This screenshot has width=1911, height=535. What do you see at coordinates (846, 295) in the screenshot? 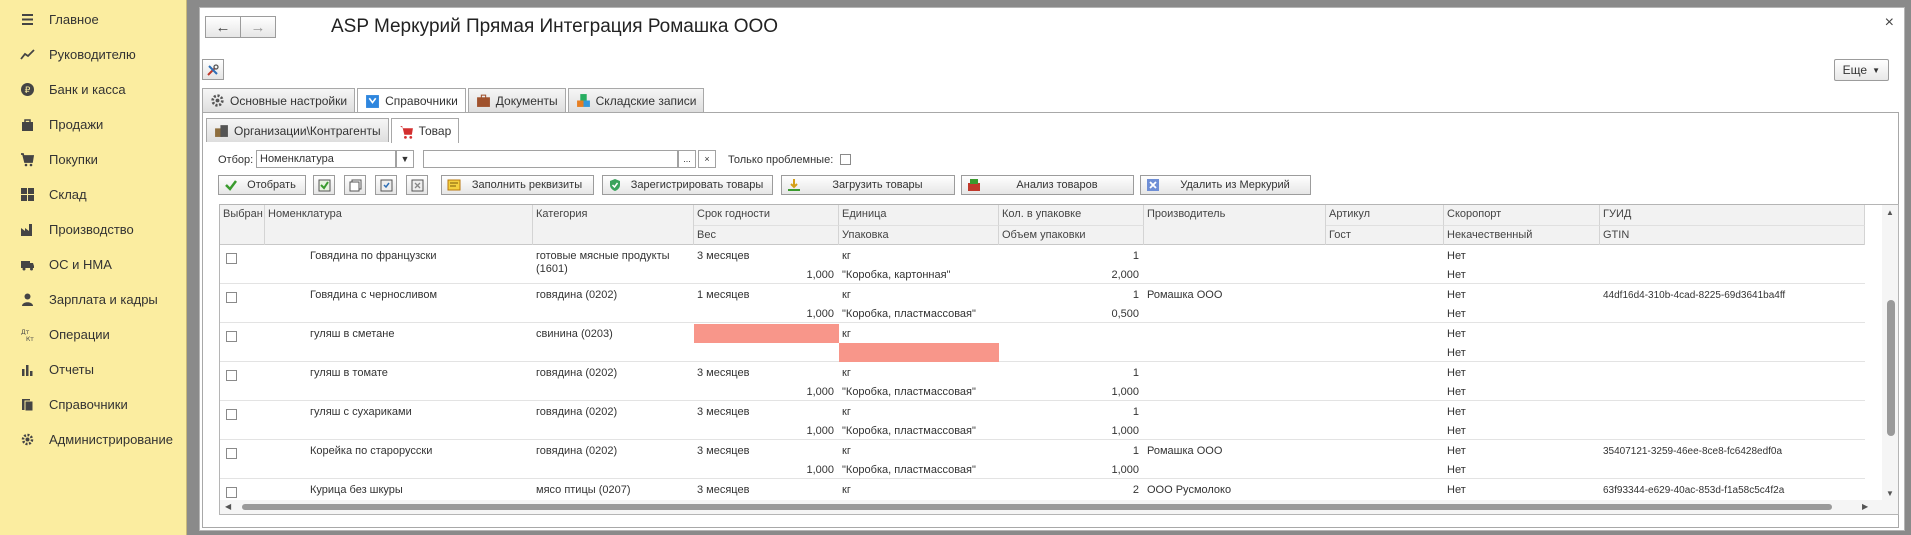
I see `unit-cell: кг` at bounding box center [846, 295].